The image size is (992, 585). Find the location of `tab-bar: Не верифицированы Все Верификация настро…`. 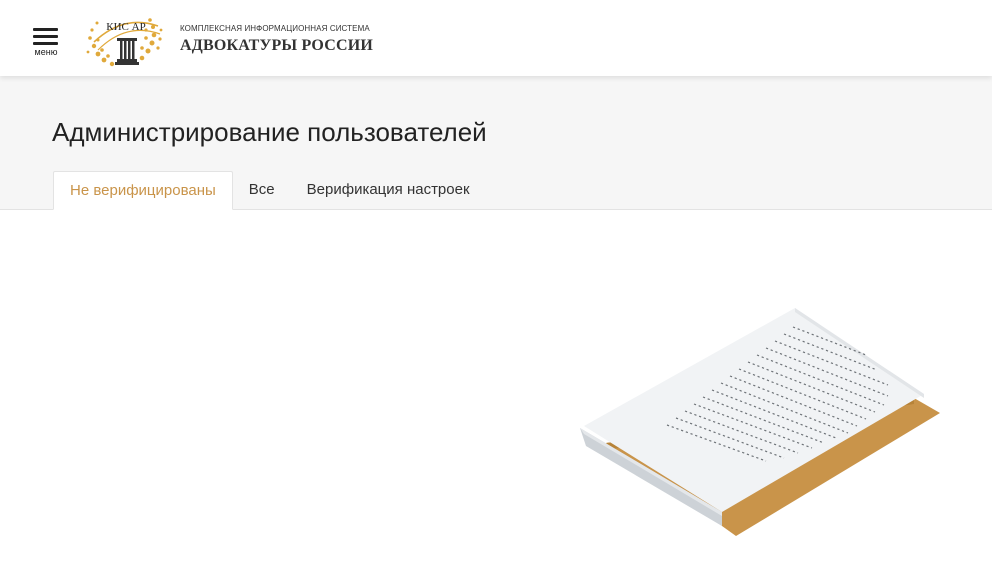

tab-bar: Не верифицированы Все Верификация настро… is located at coordinates (269, 190).